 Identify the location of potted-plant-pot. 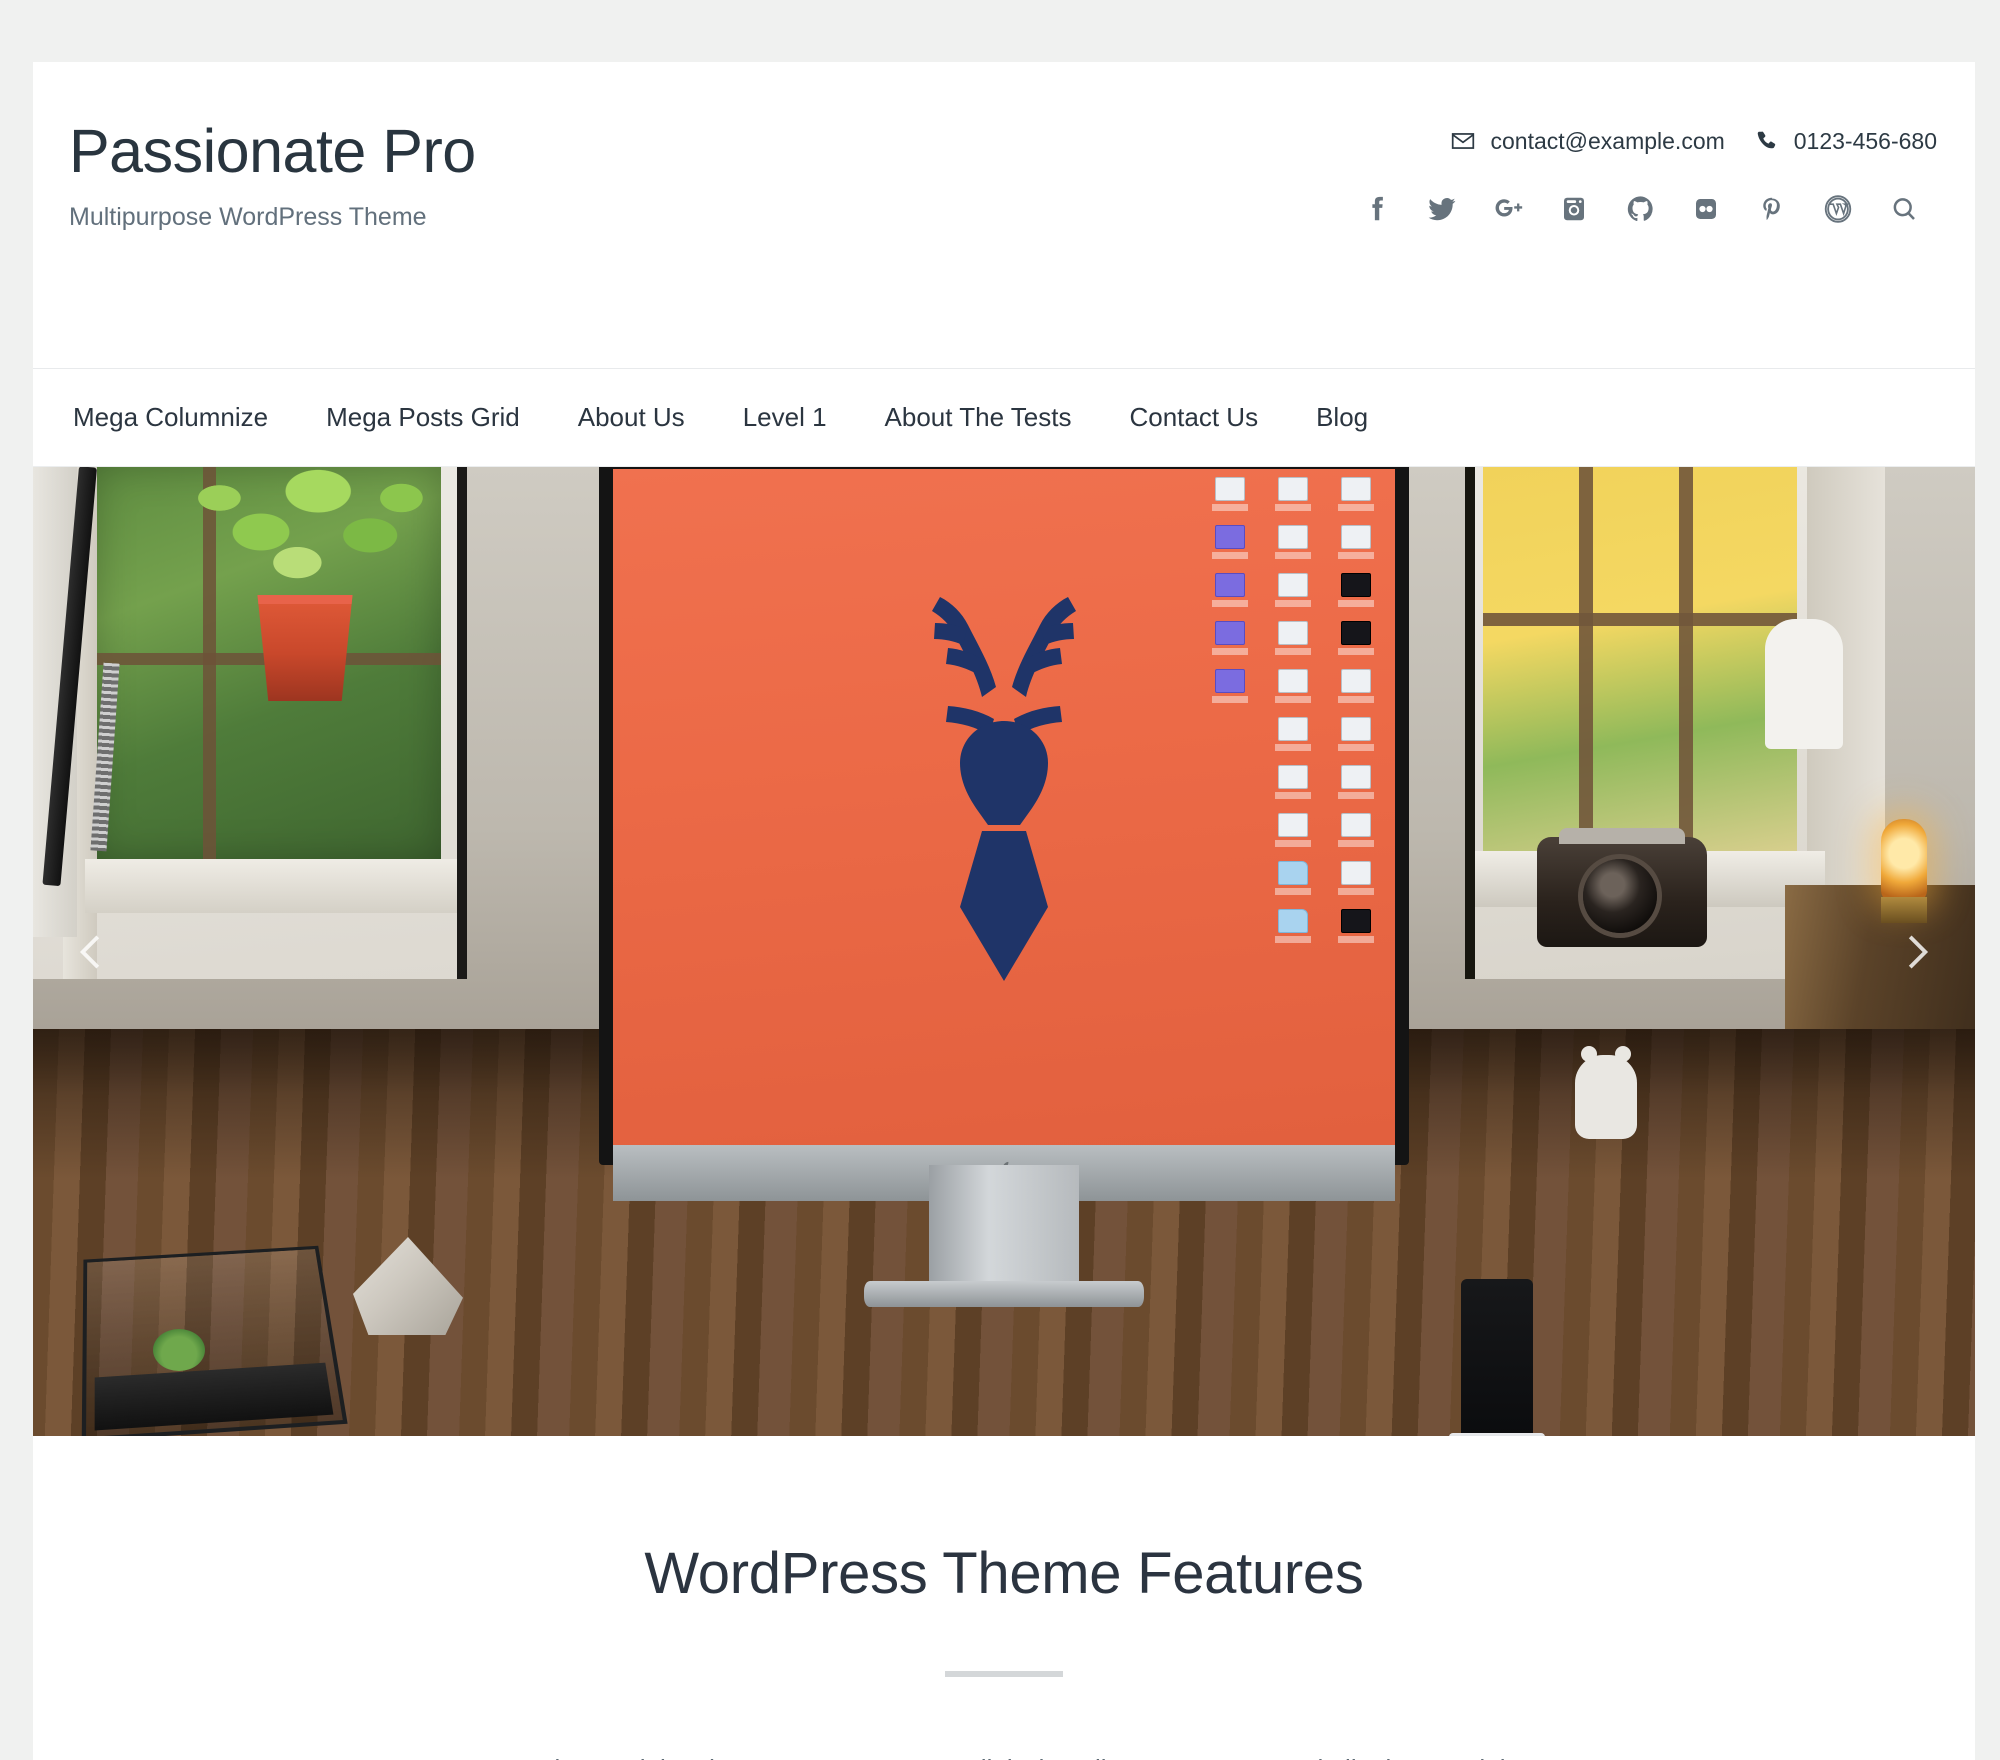
(305, 648).